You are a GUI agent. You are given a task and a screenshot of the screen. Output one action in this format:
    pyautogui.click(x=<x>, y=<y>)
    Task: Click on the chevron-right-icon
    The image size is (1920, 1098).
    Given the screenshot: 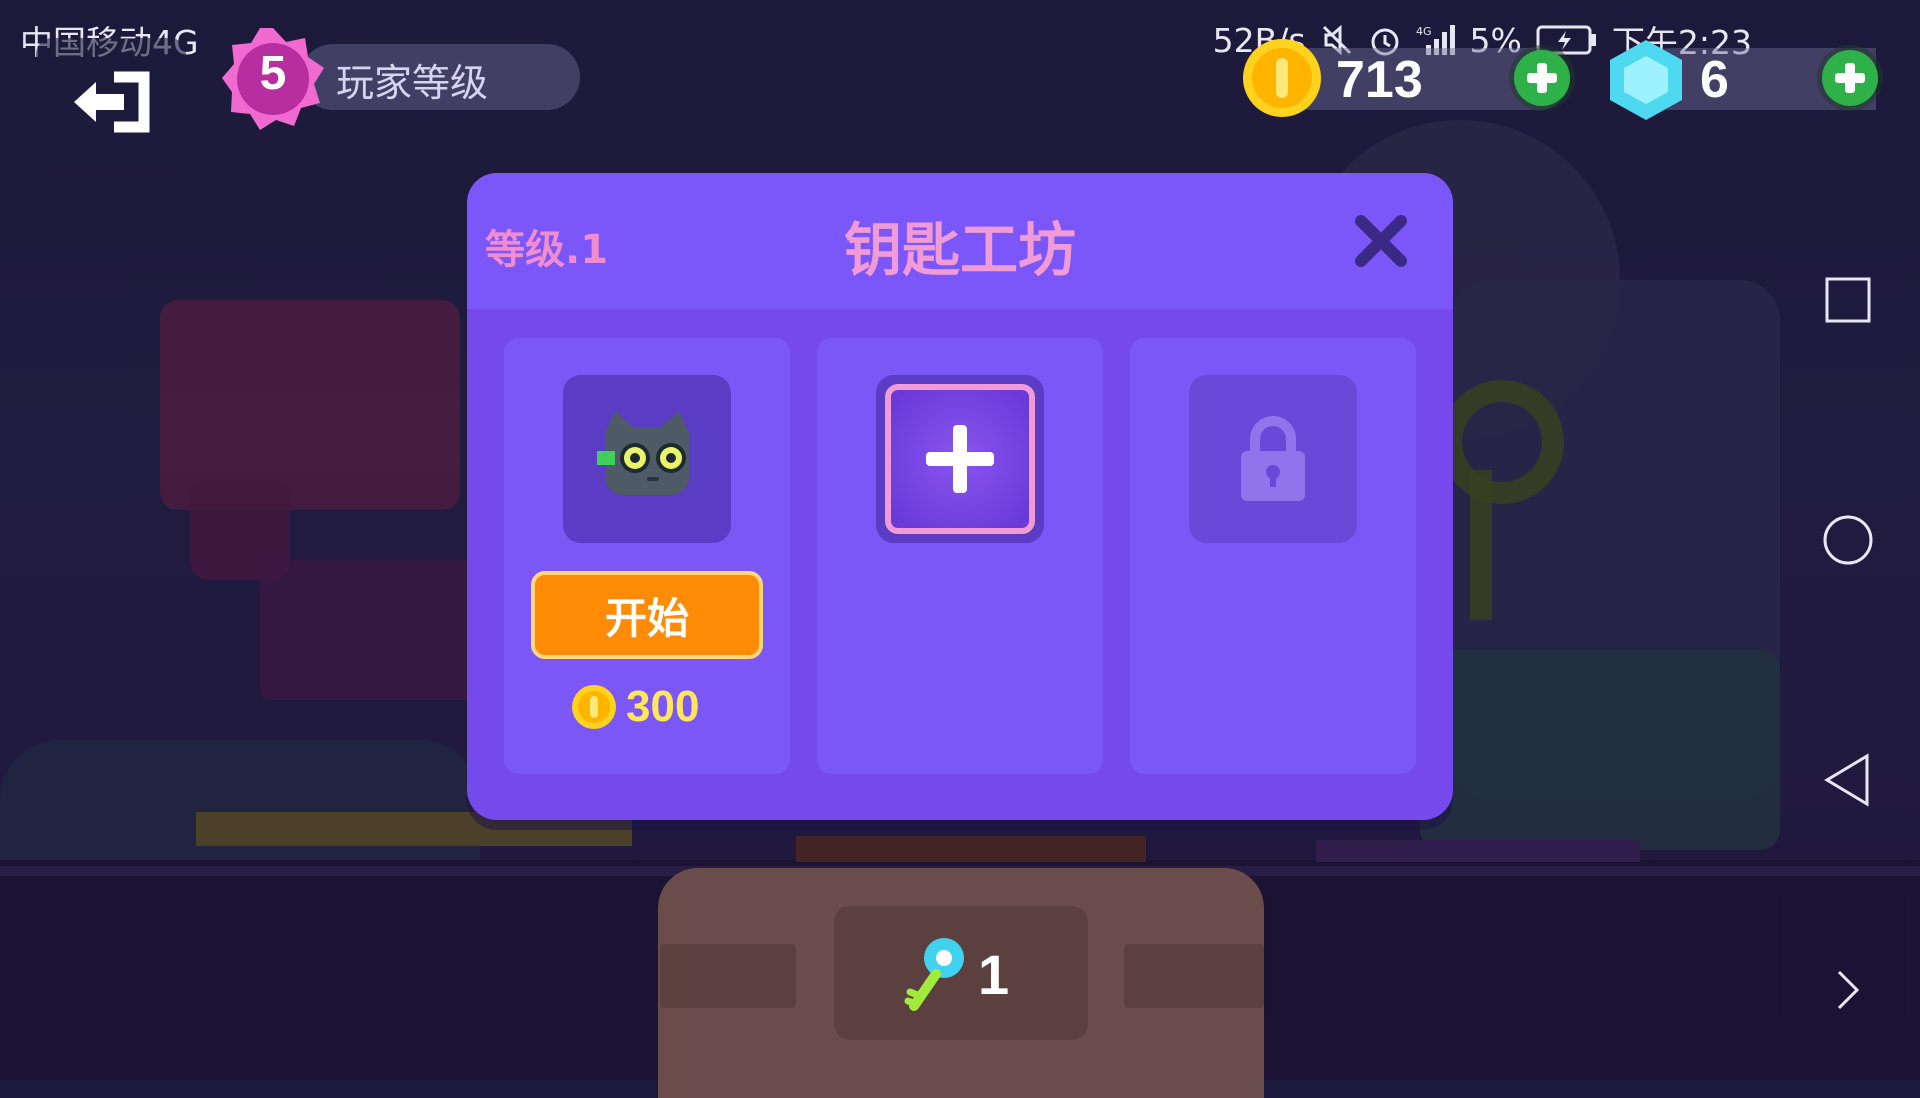 What is the action you would take?
    pyautogui.click(x=1848, y=990)
    